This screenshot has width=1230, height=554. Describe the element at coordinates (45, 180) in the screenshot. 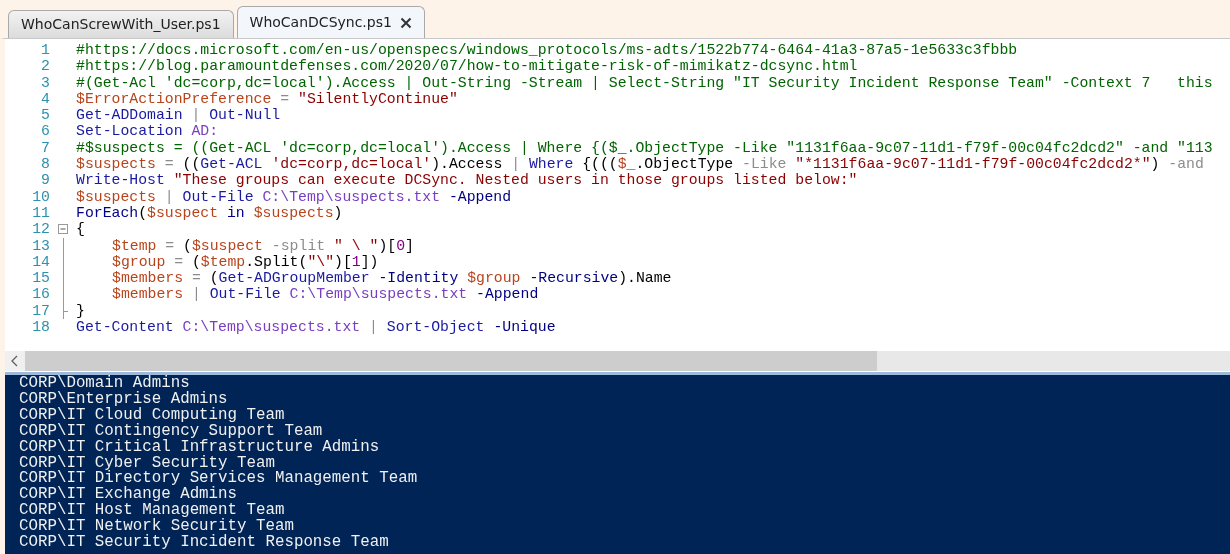

I see `line-number: 9` at that location.